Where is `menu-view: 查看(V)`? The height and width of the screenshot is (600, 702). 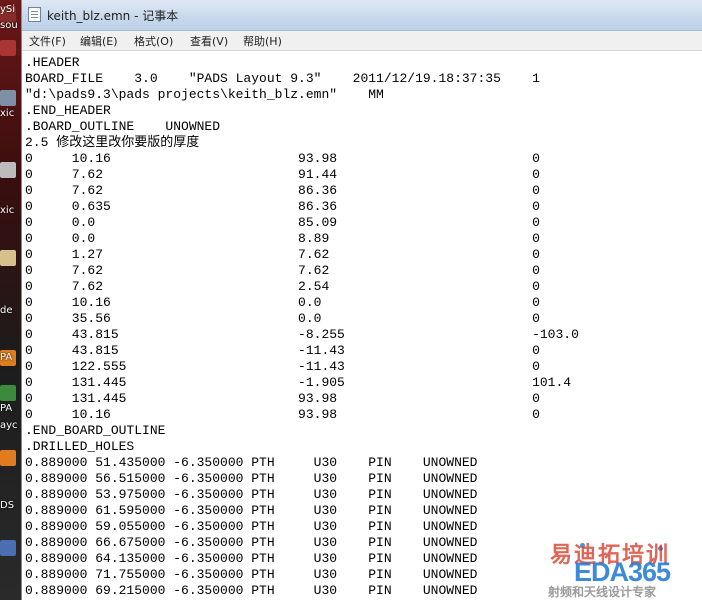 menu-view: 查看(V) is located at coordinates (209, 41).